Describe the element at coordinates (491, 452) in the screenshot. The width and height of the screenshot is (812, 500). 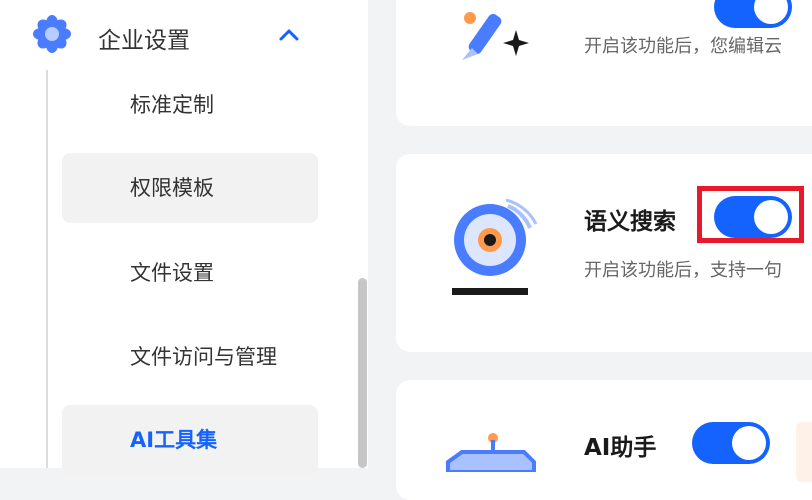
I see `ai-assistant-robot-icon` at that location.